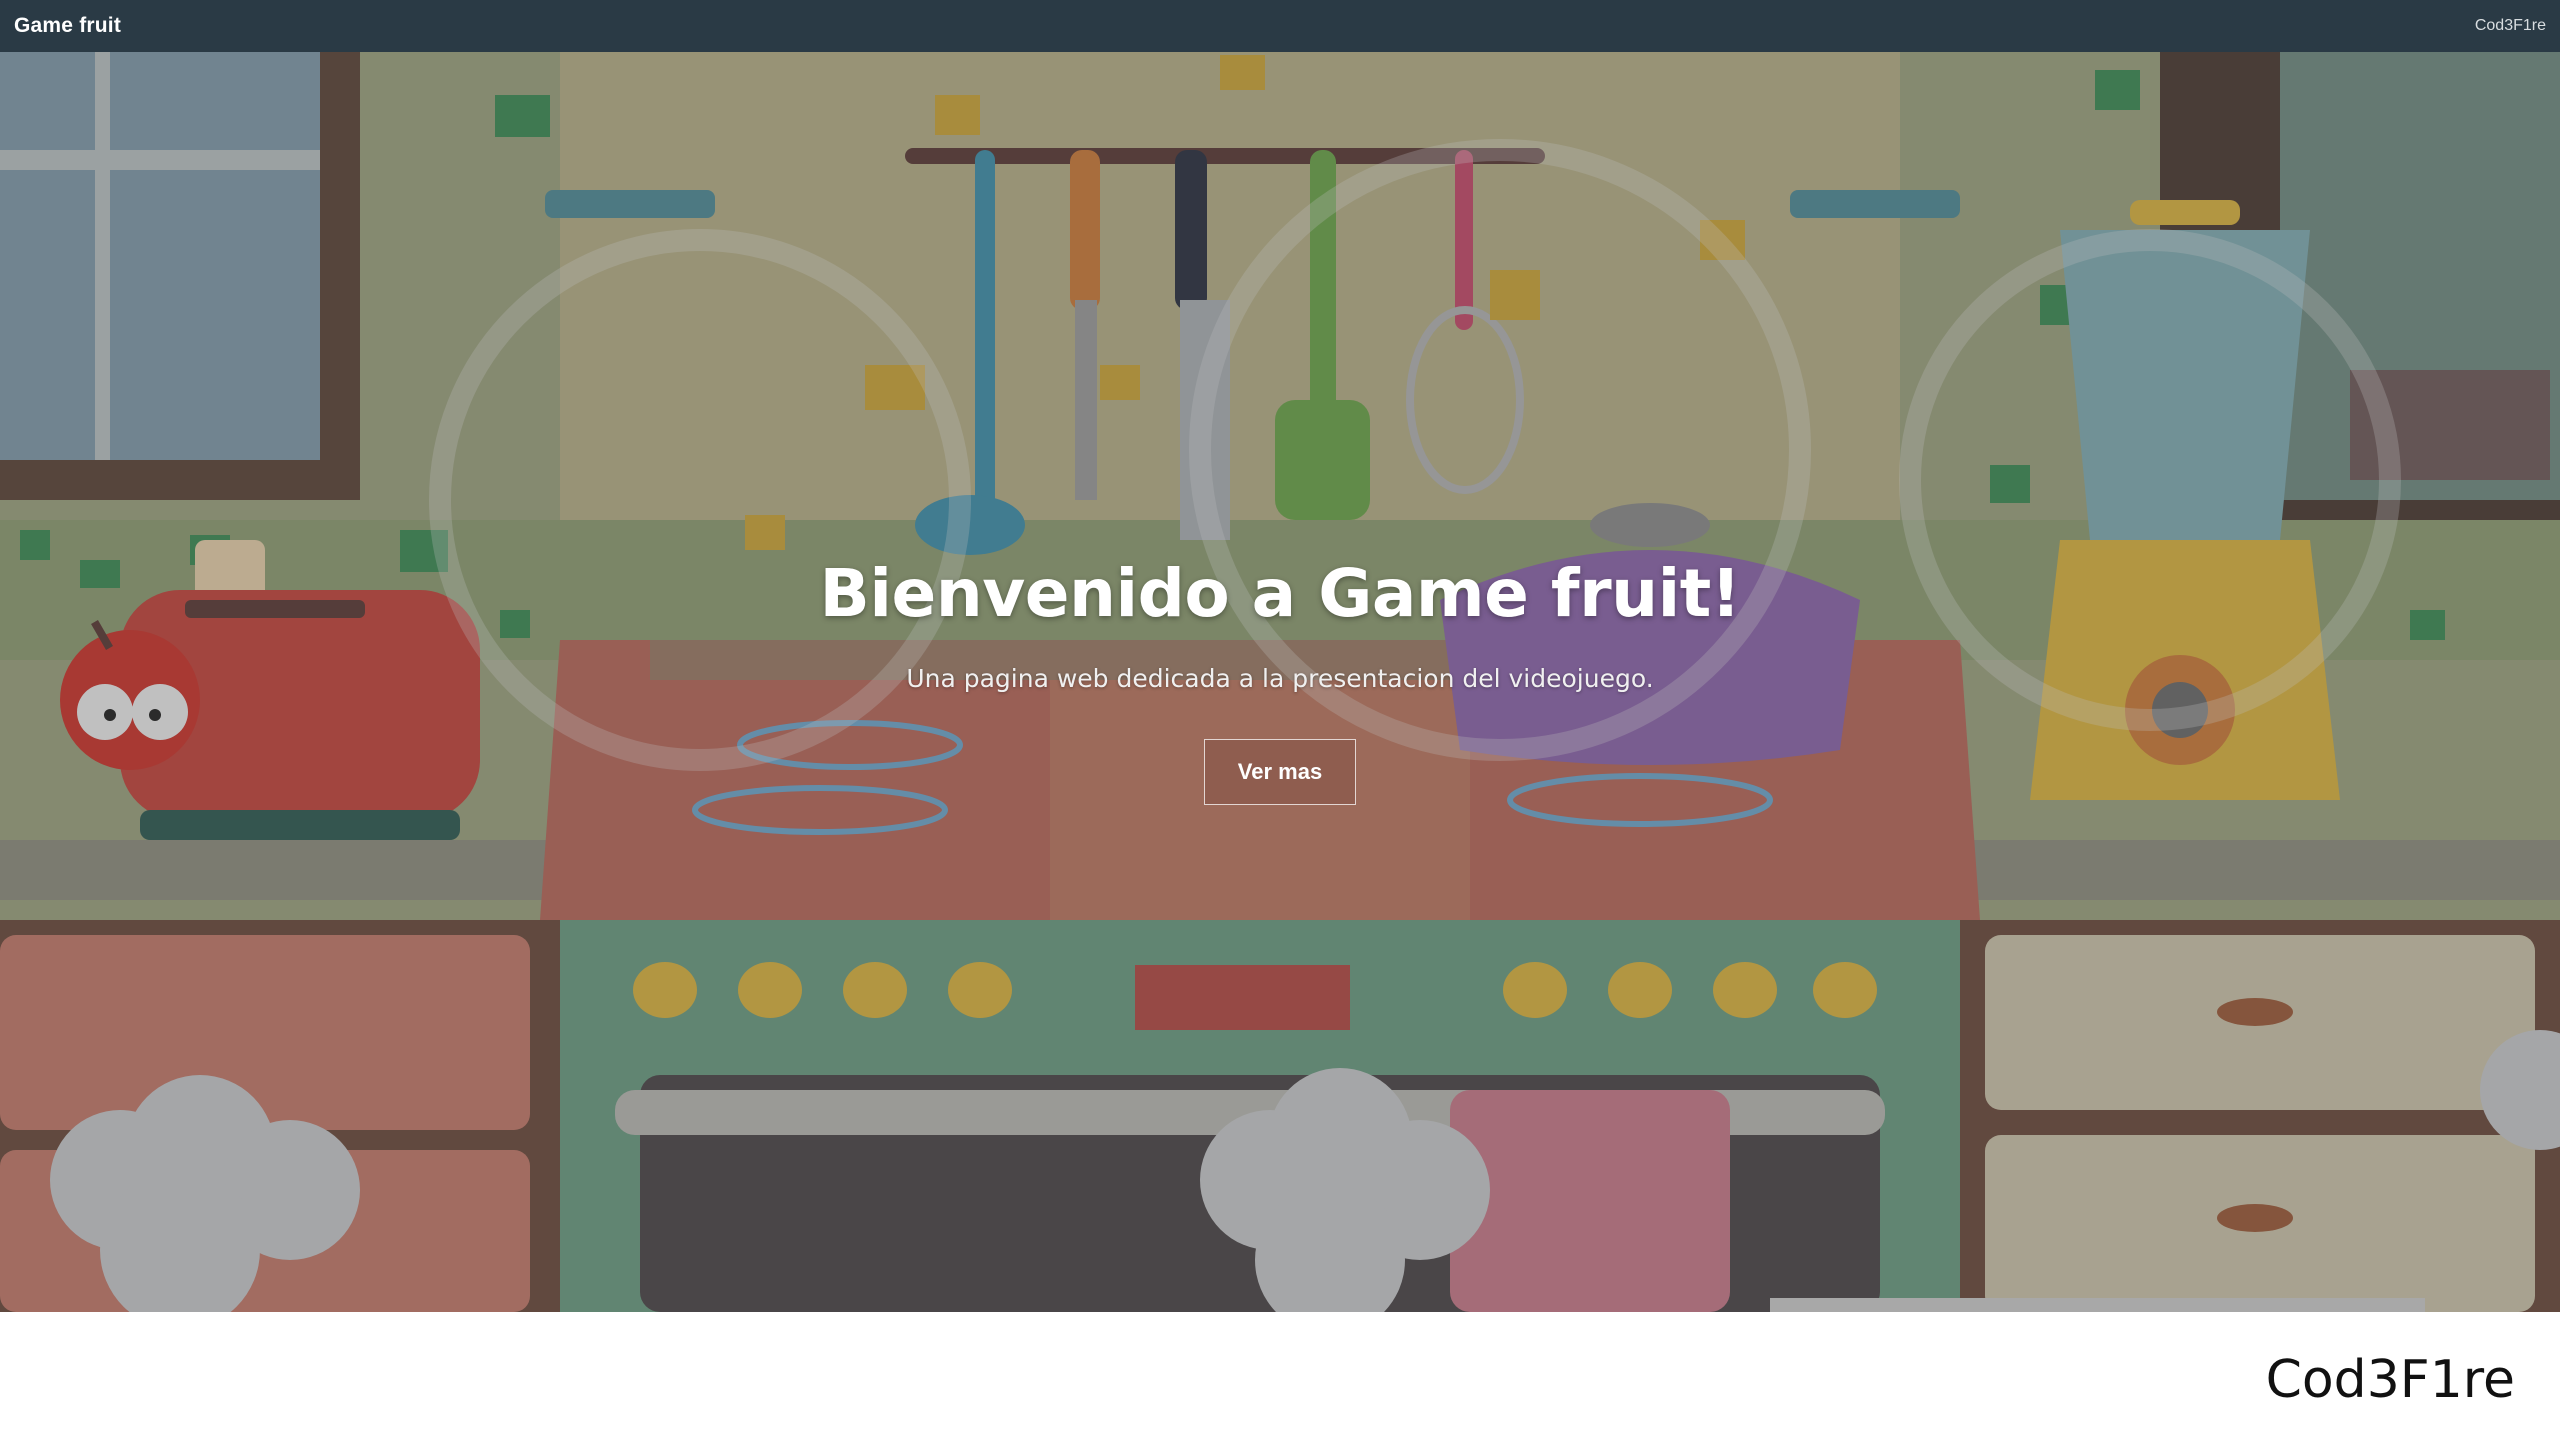 The width and height of the screenshot is (2560, 1440). What do you see at coordinates (1280, 26) in the screenshot?
I see `top-navbar: Game fruit Cod3F1re` at bounding box center [1280, 26].